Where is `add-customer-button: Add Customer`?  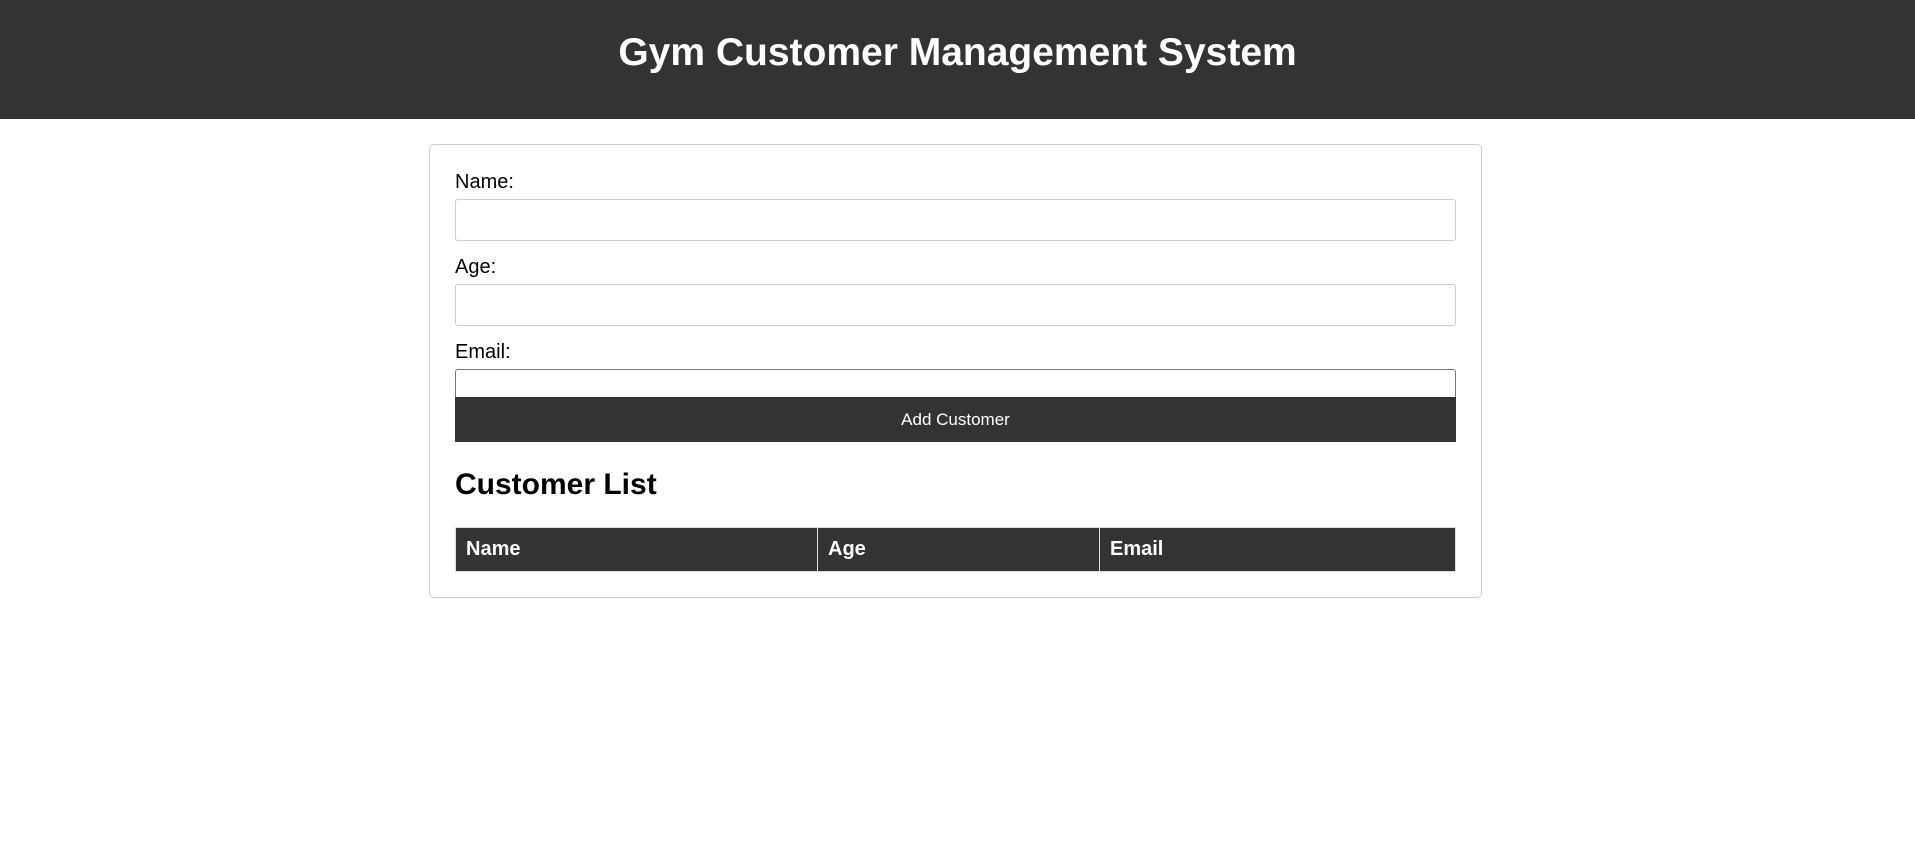
add-customer-button: Add Customer is located at coordinates (955, 419).